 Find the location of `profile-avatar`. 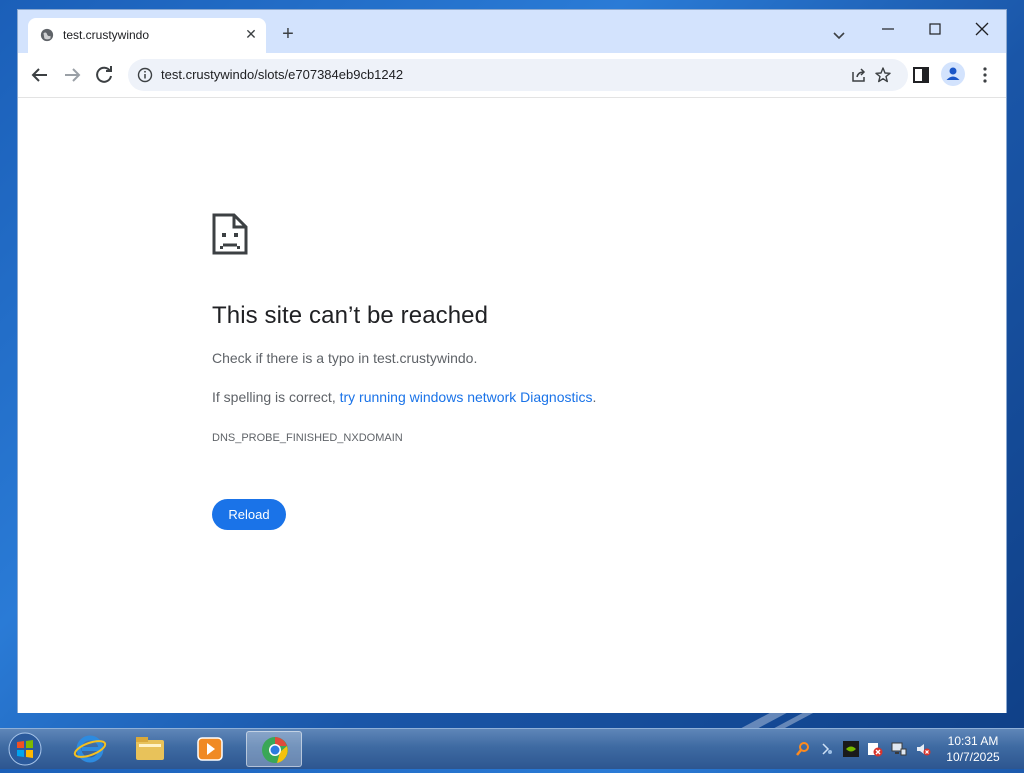

profile-avatar is located at coordinates (953, 74).